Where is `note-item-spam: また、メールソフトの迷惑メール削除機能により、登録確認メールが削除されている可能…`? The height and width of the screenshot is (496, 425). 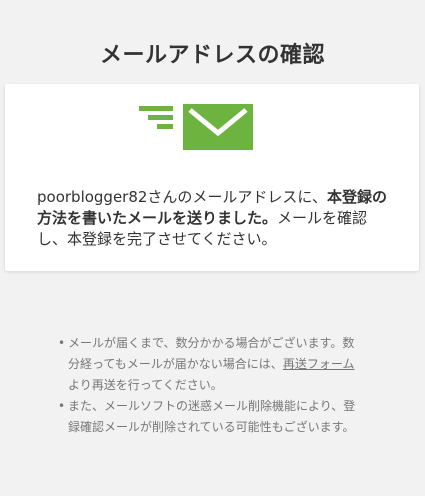 note-item-spam: また、メールソフトの迷惑メール削除機能により、登録確認メールが削除されている可能… is located at coordinates (208, 417).